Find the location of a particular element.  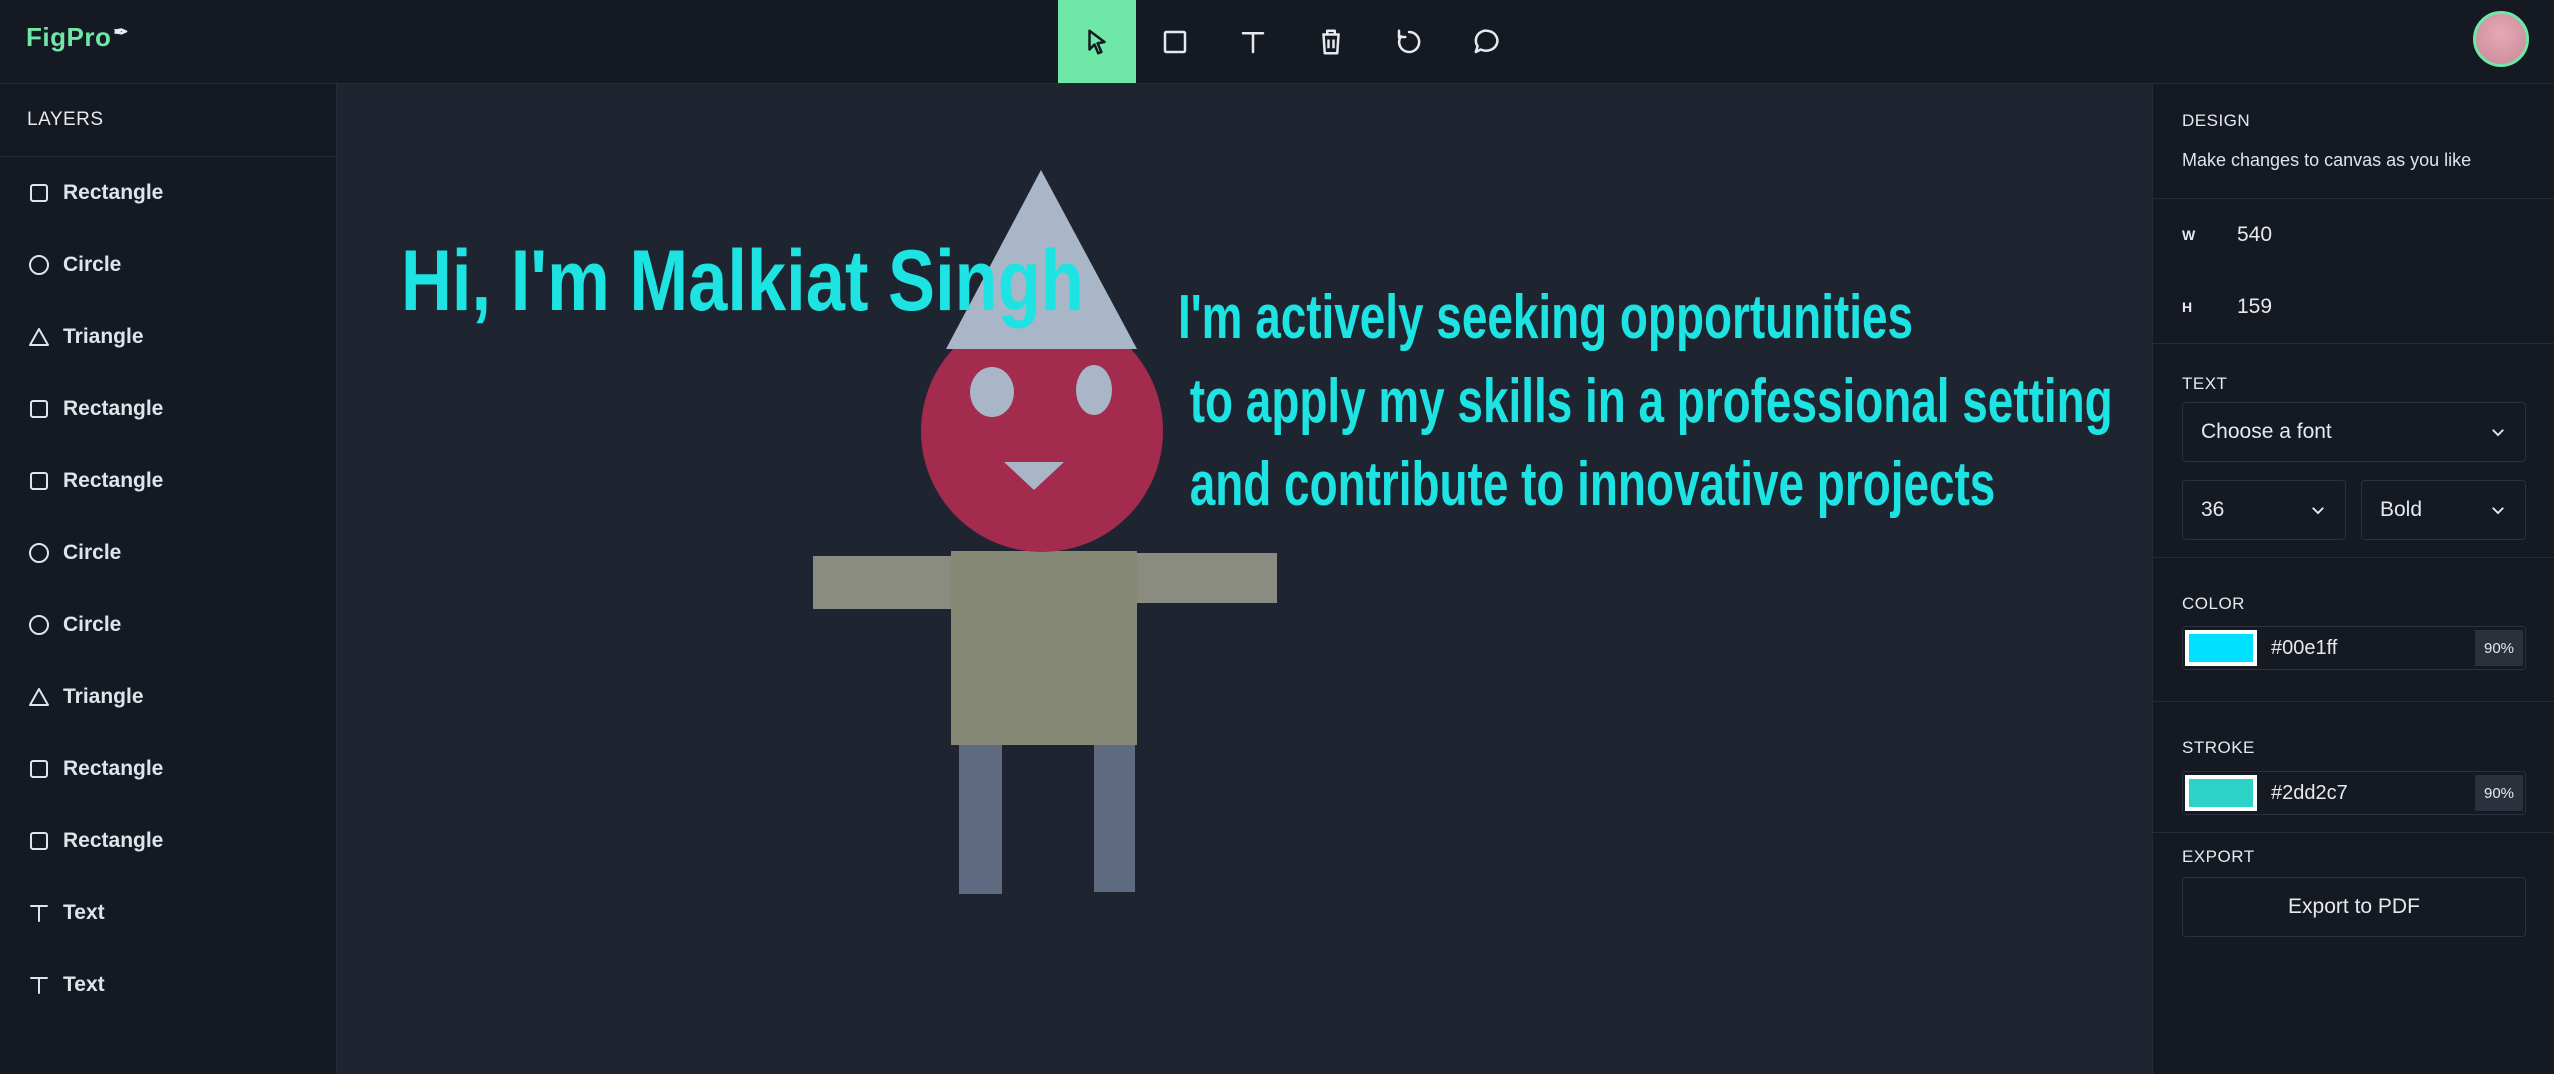

cursor-icon is located at coordinates (1097, 41).